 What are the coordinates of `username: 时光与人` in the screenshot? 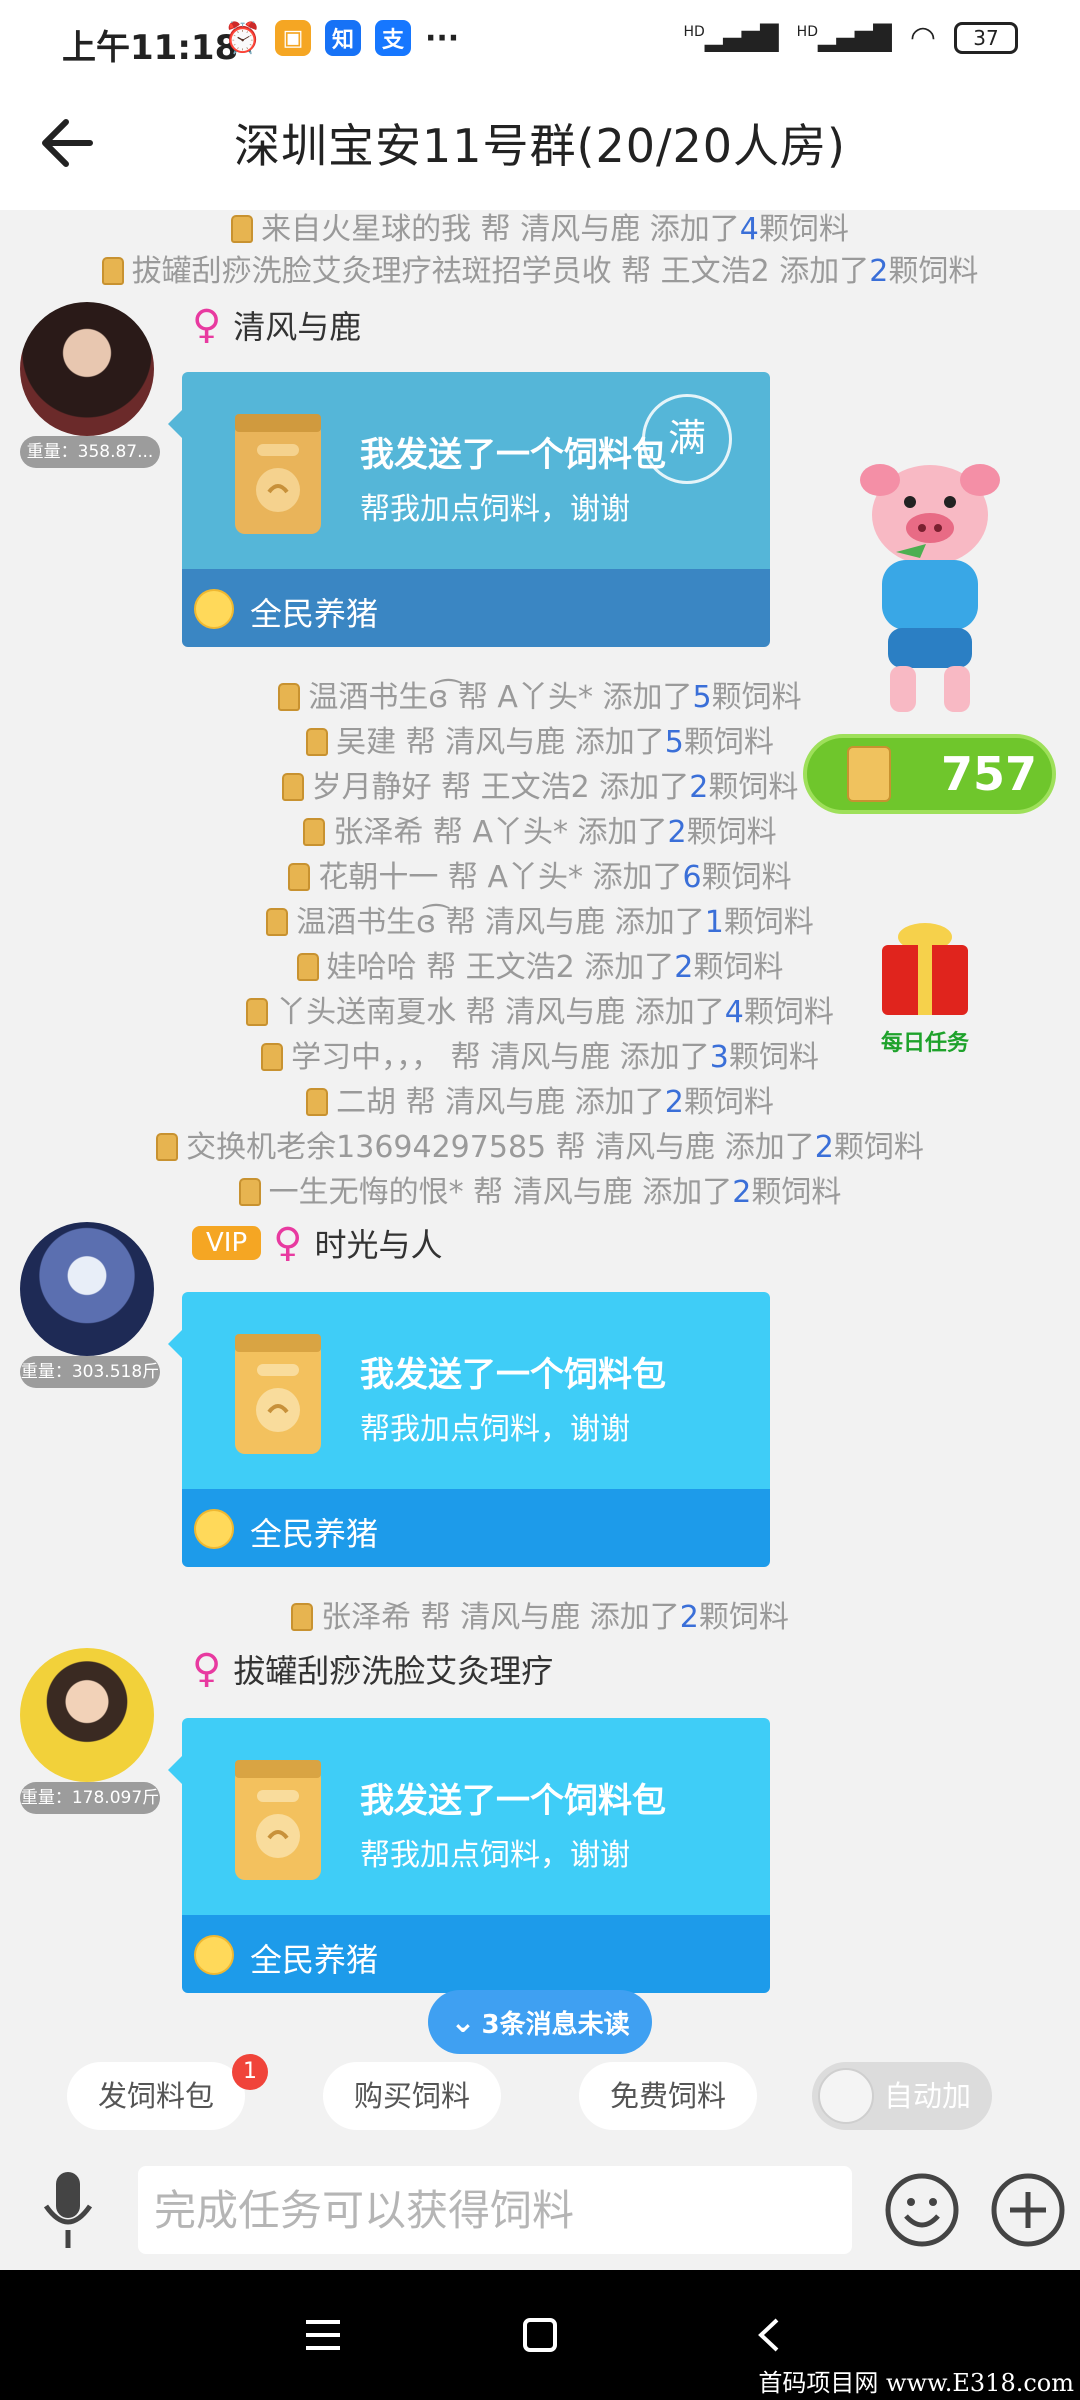 It's located at (378, 1245).